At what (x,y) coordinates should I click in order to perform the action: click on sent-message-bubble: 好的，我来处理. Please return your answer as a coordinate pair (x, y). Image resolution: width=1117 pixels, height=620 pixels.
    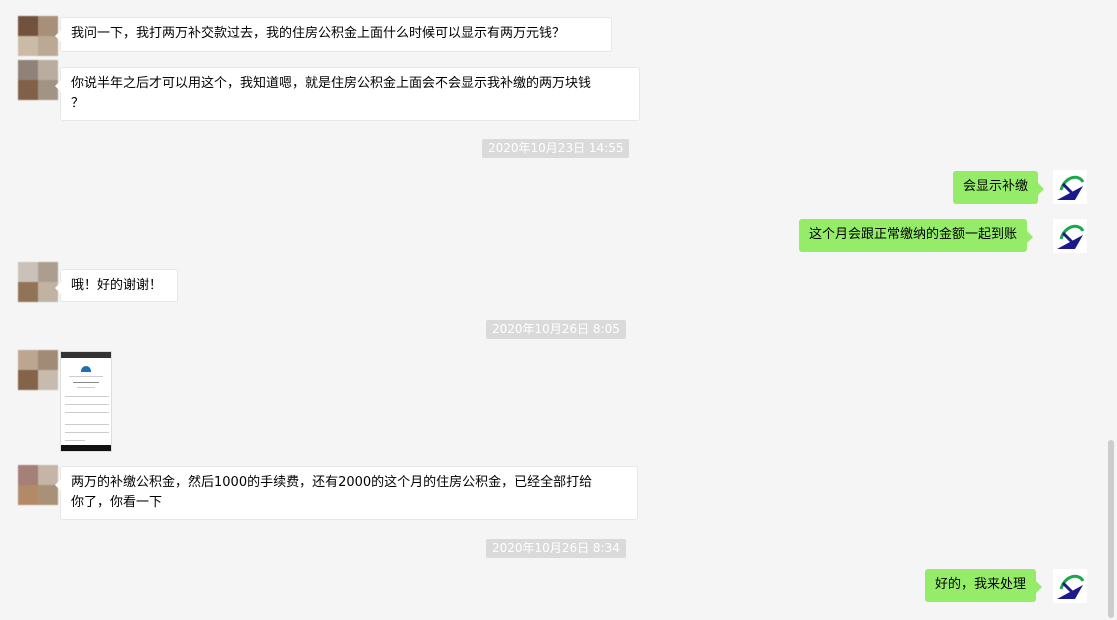
    Looking at the image, I should click on (984, 585).